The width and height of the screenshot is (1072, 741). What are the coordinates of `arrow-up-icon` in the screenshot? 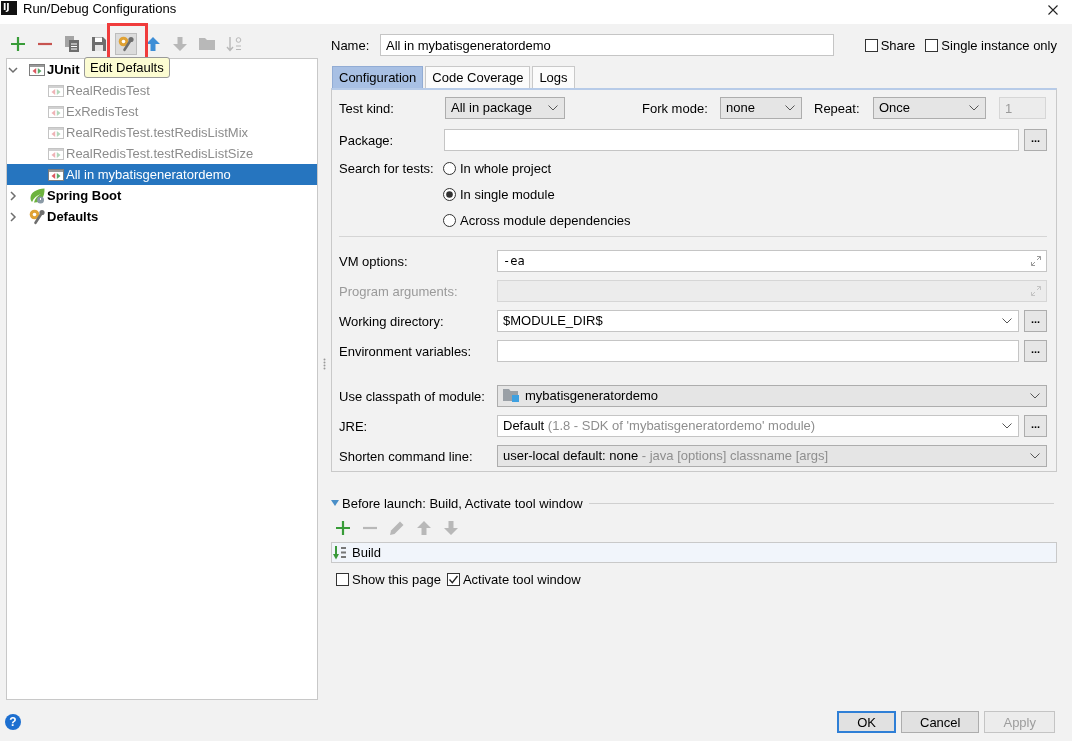 It's located at (153, 44).